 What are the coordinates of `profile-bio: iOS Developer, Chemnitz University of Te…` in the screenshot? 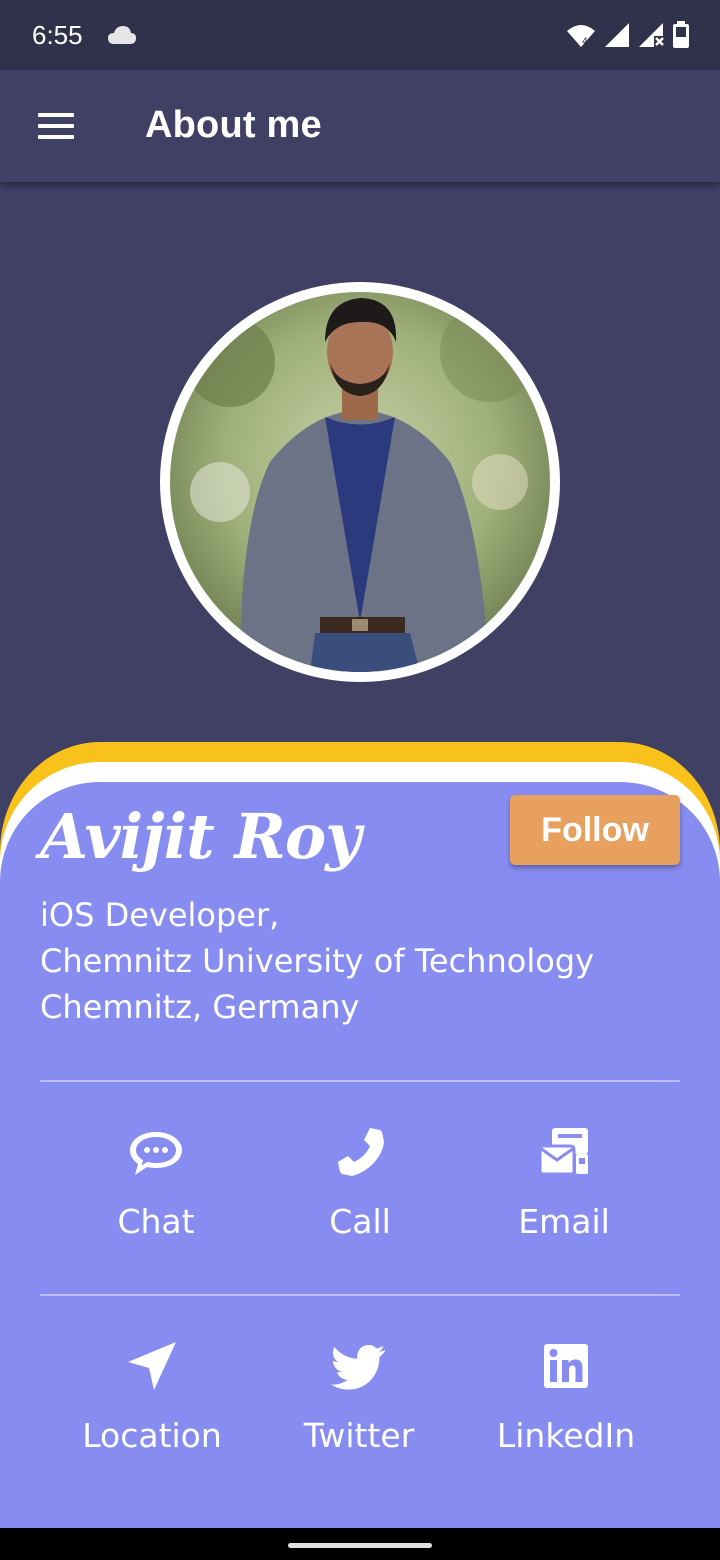 It's located at (317, 961).